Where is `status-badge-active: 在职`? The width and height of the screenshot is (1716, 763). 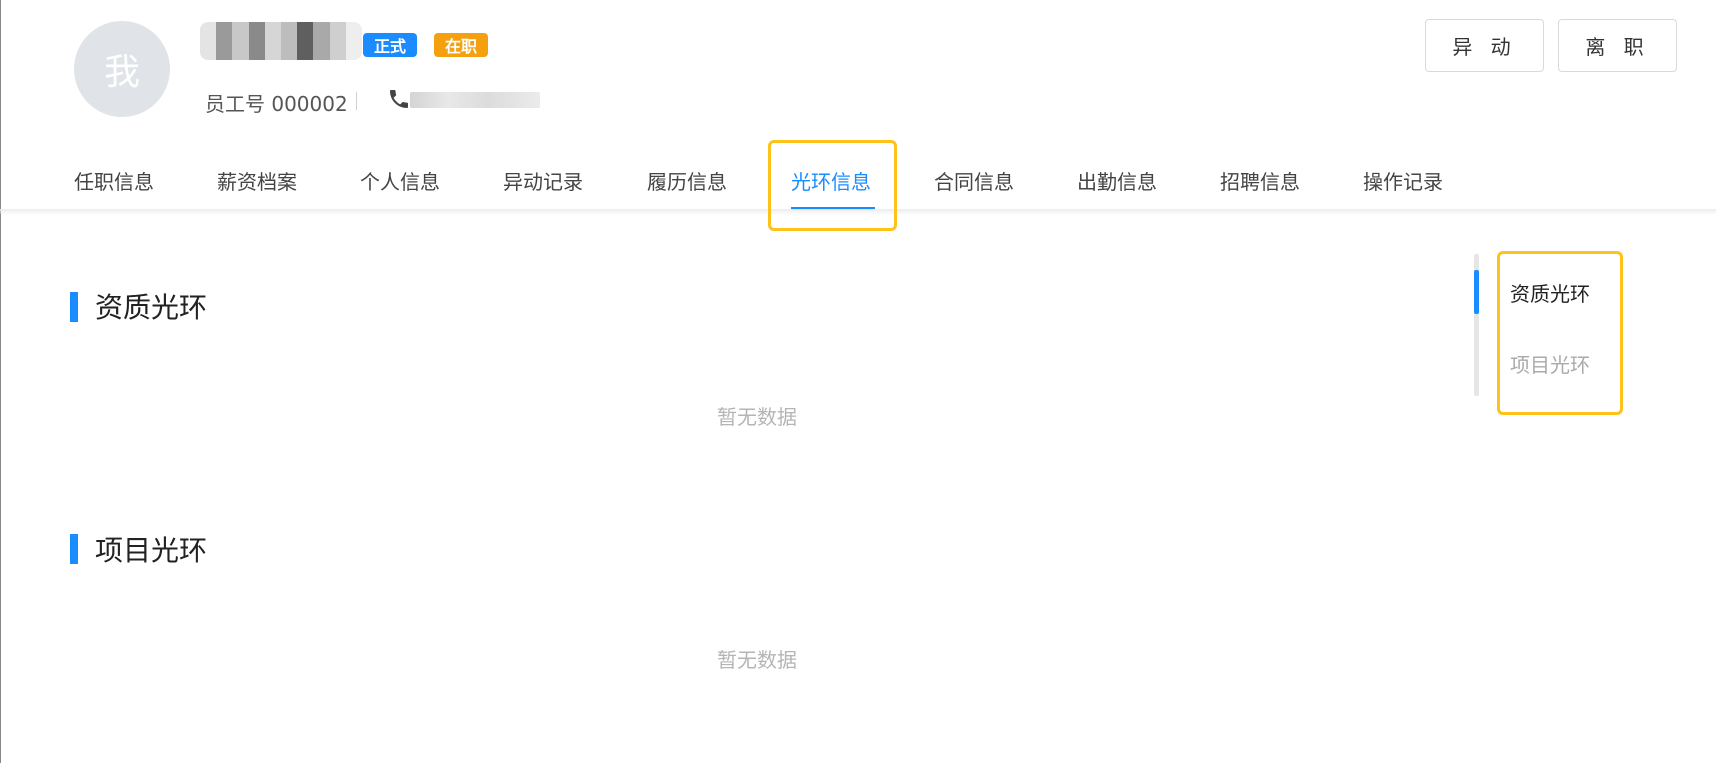
status-badge-active: 在职 is located at coordinates (461, 45).